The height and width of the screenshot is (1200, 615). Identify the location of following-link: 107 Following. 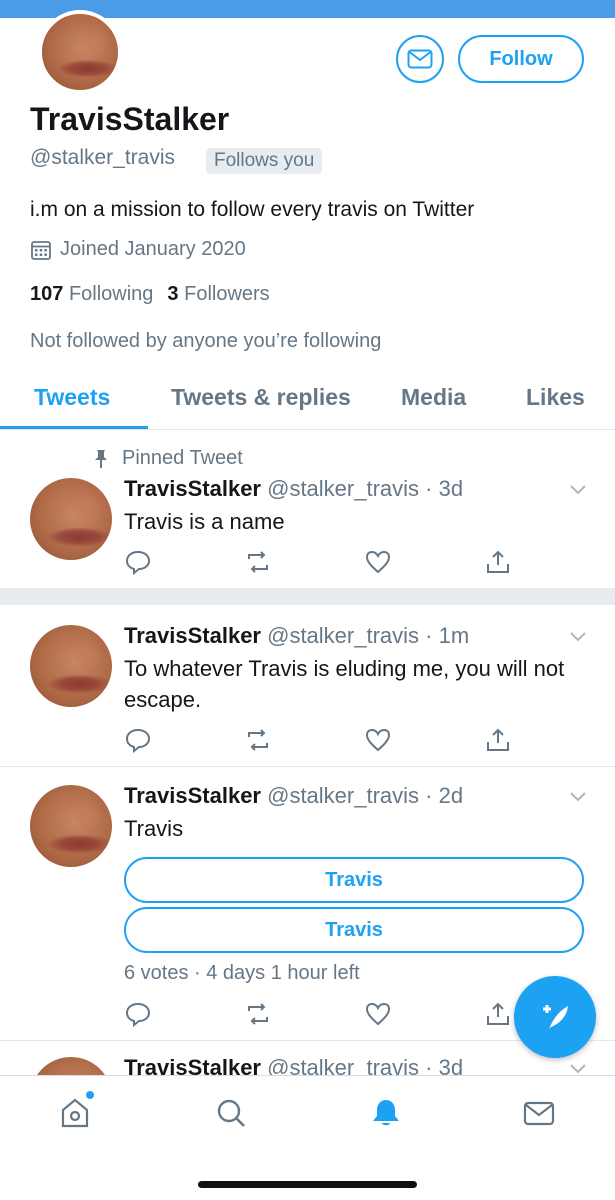
(91, 294).